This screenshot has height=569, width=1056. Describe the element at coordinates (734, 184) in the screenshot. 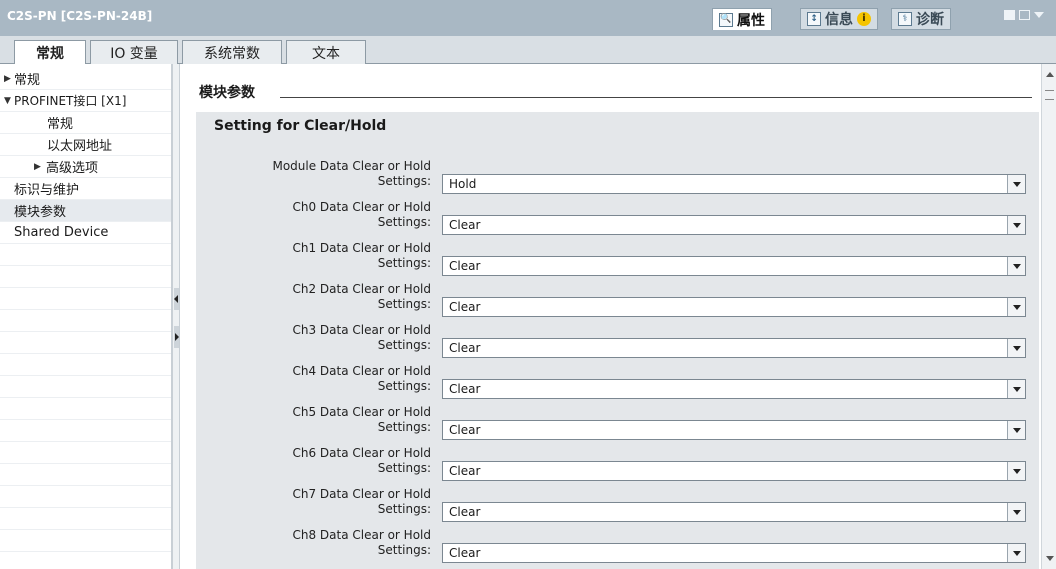

I see `module-clear-hold-select: Hold` at that location.